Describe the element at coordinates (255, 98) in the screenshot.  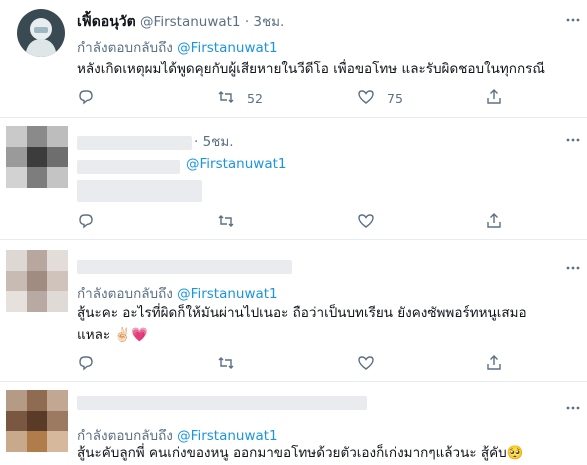
I see `retweet-count: 52` at that location.